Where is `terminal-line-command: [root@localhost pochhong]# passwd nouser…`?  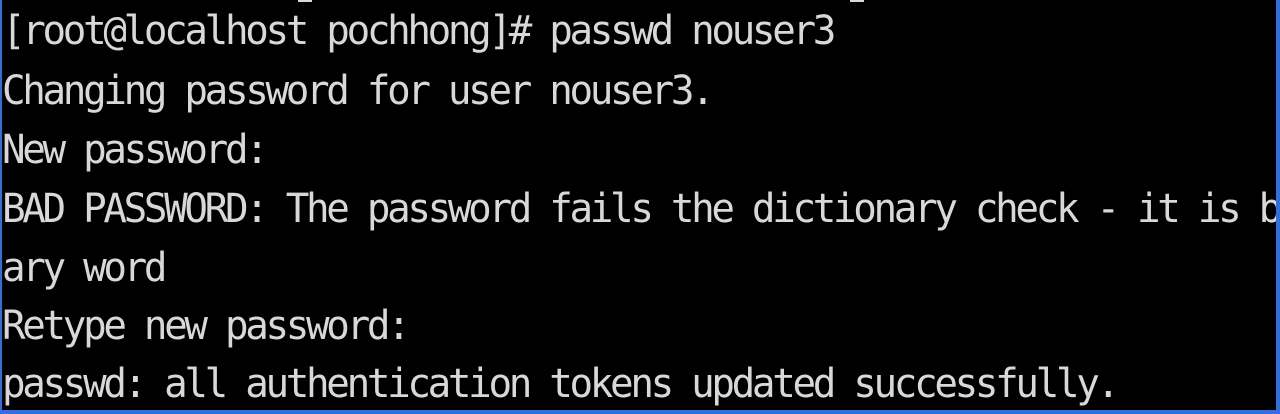 terminal-line-command: [root@localhost pochhong]# passwd nouser… is located at coordinates (419, 31).